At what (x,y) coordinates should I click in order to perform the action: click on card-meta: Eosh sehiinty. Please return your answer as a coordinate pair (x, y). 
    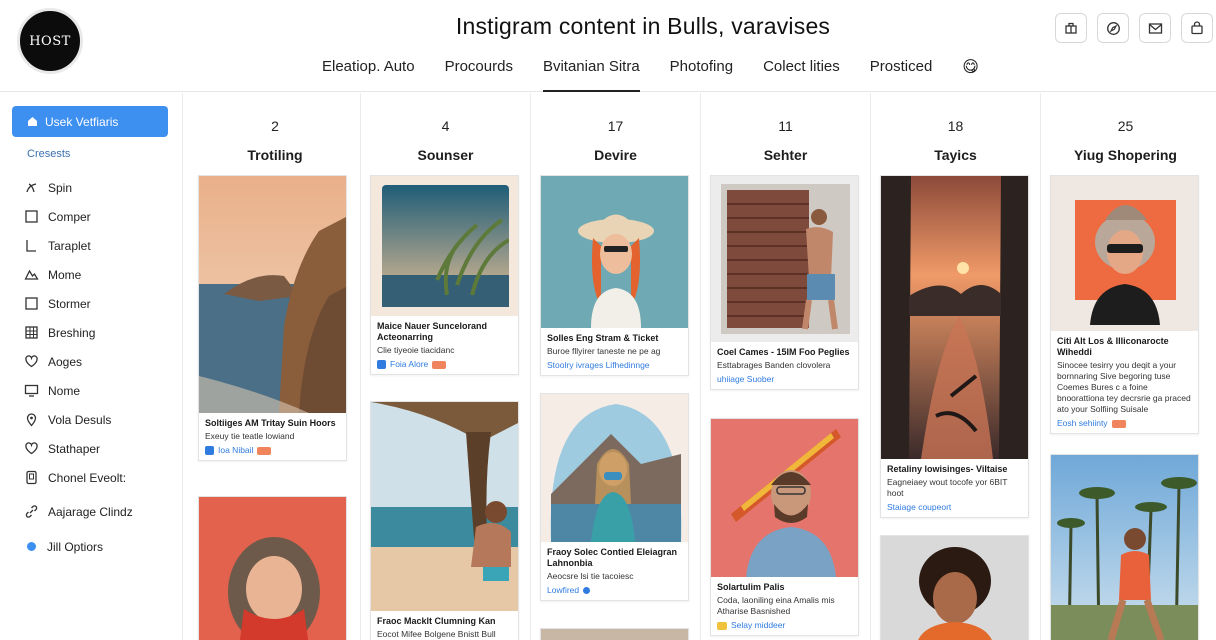
    Looking at the image, I should click on (1124, 423).